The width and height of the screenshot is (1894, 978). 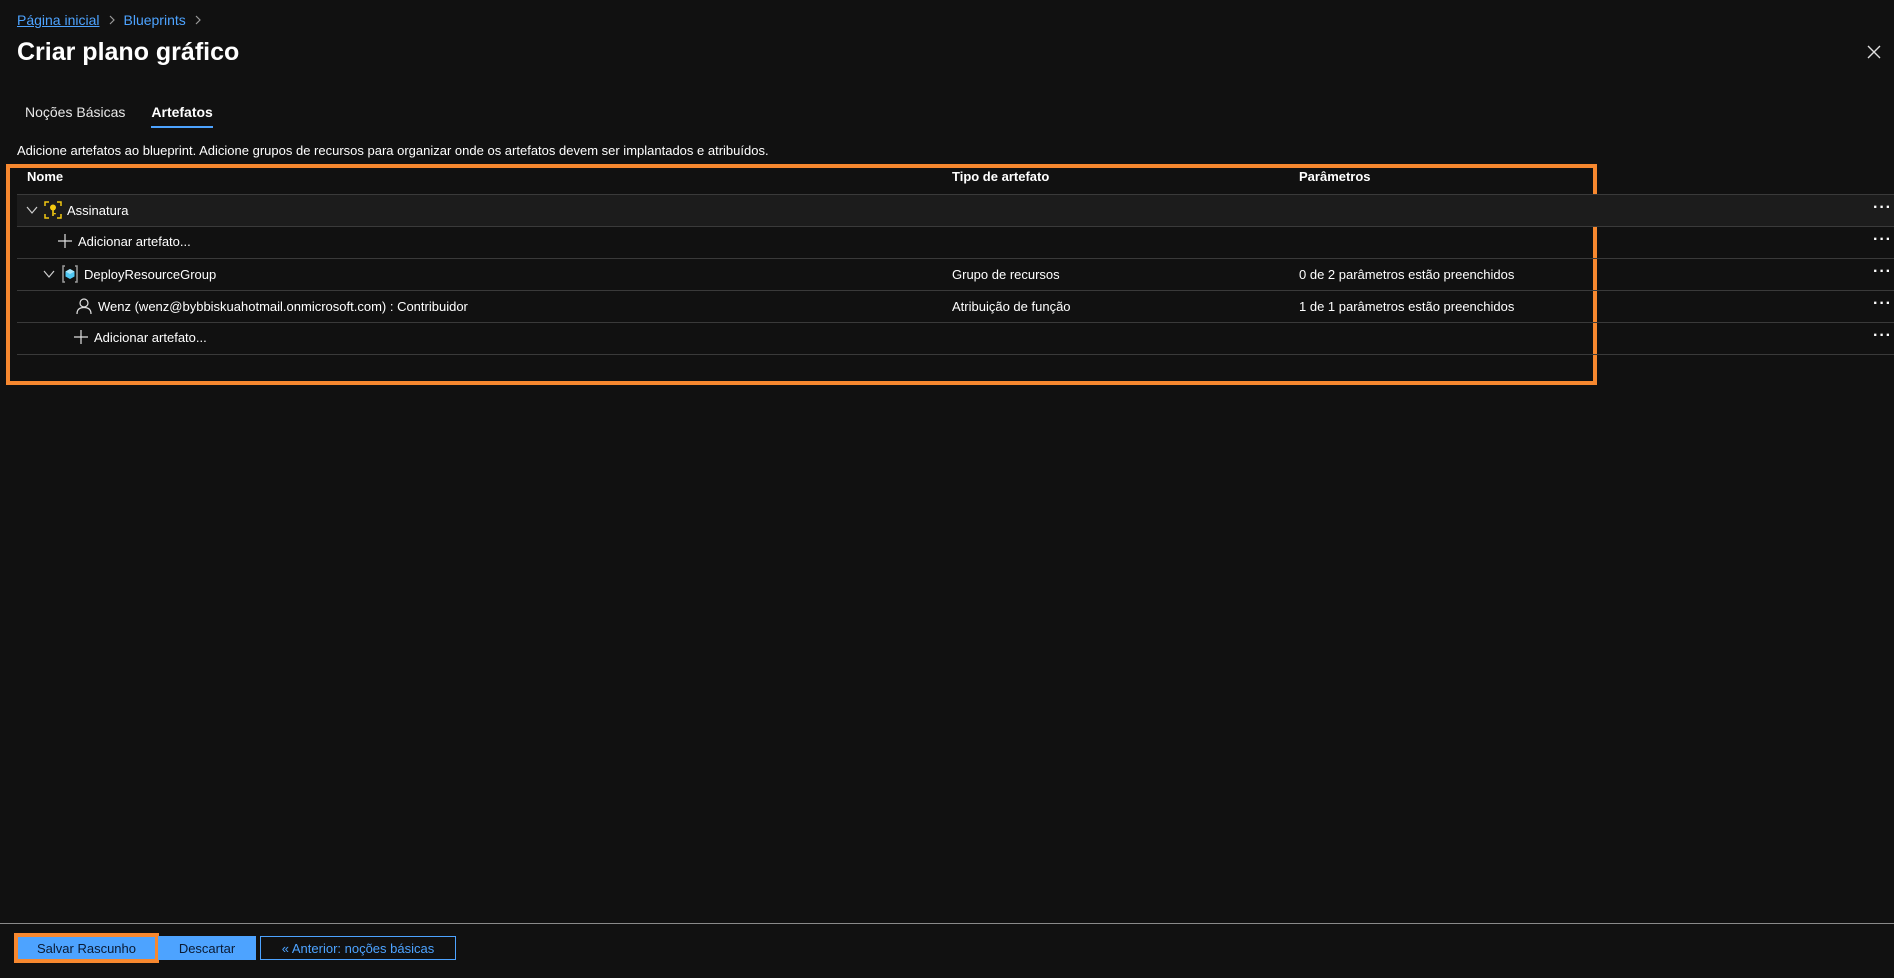 What do you see at coordinates (1407, 306) in the screenshot?
I see `row-params-label: 1 de 1 parâmetros estão preenchidos` at bounding box center [1407, 306].